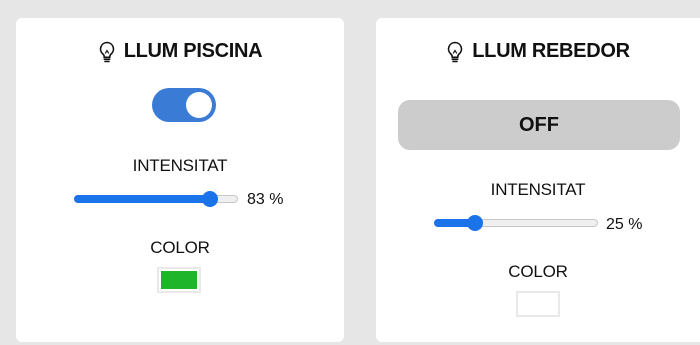 Image resolution: width=700 pixels, height=345 pixels. I want to click on intensity-value: 83 %, so click(265, 199).